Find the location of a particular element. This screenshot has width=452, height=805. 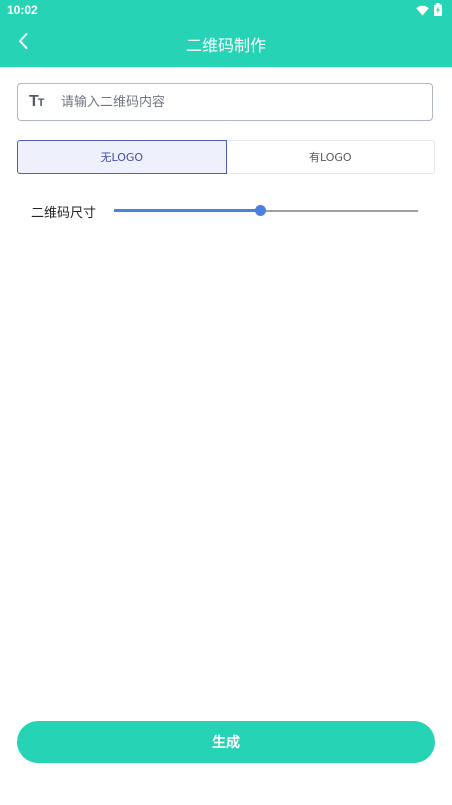

qr-content-input is located at coordinates (246, 102).